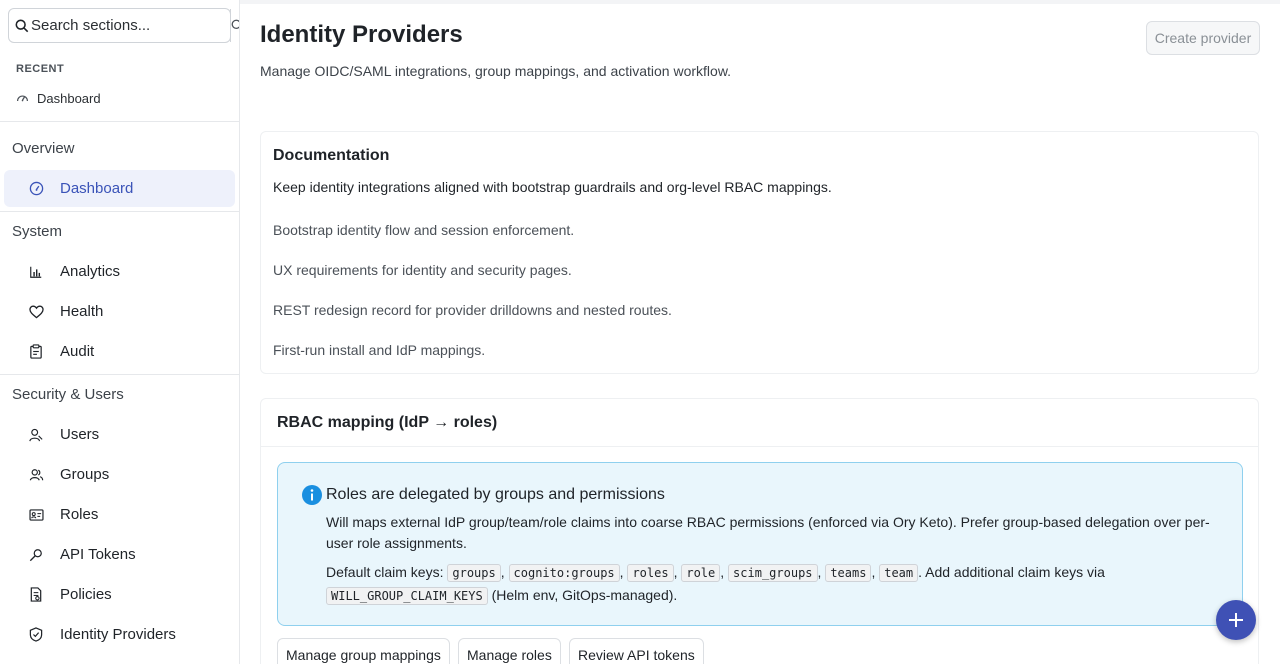 The image size is (1280, 664). I want to click on user-icon, so click(36, 435).